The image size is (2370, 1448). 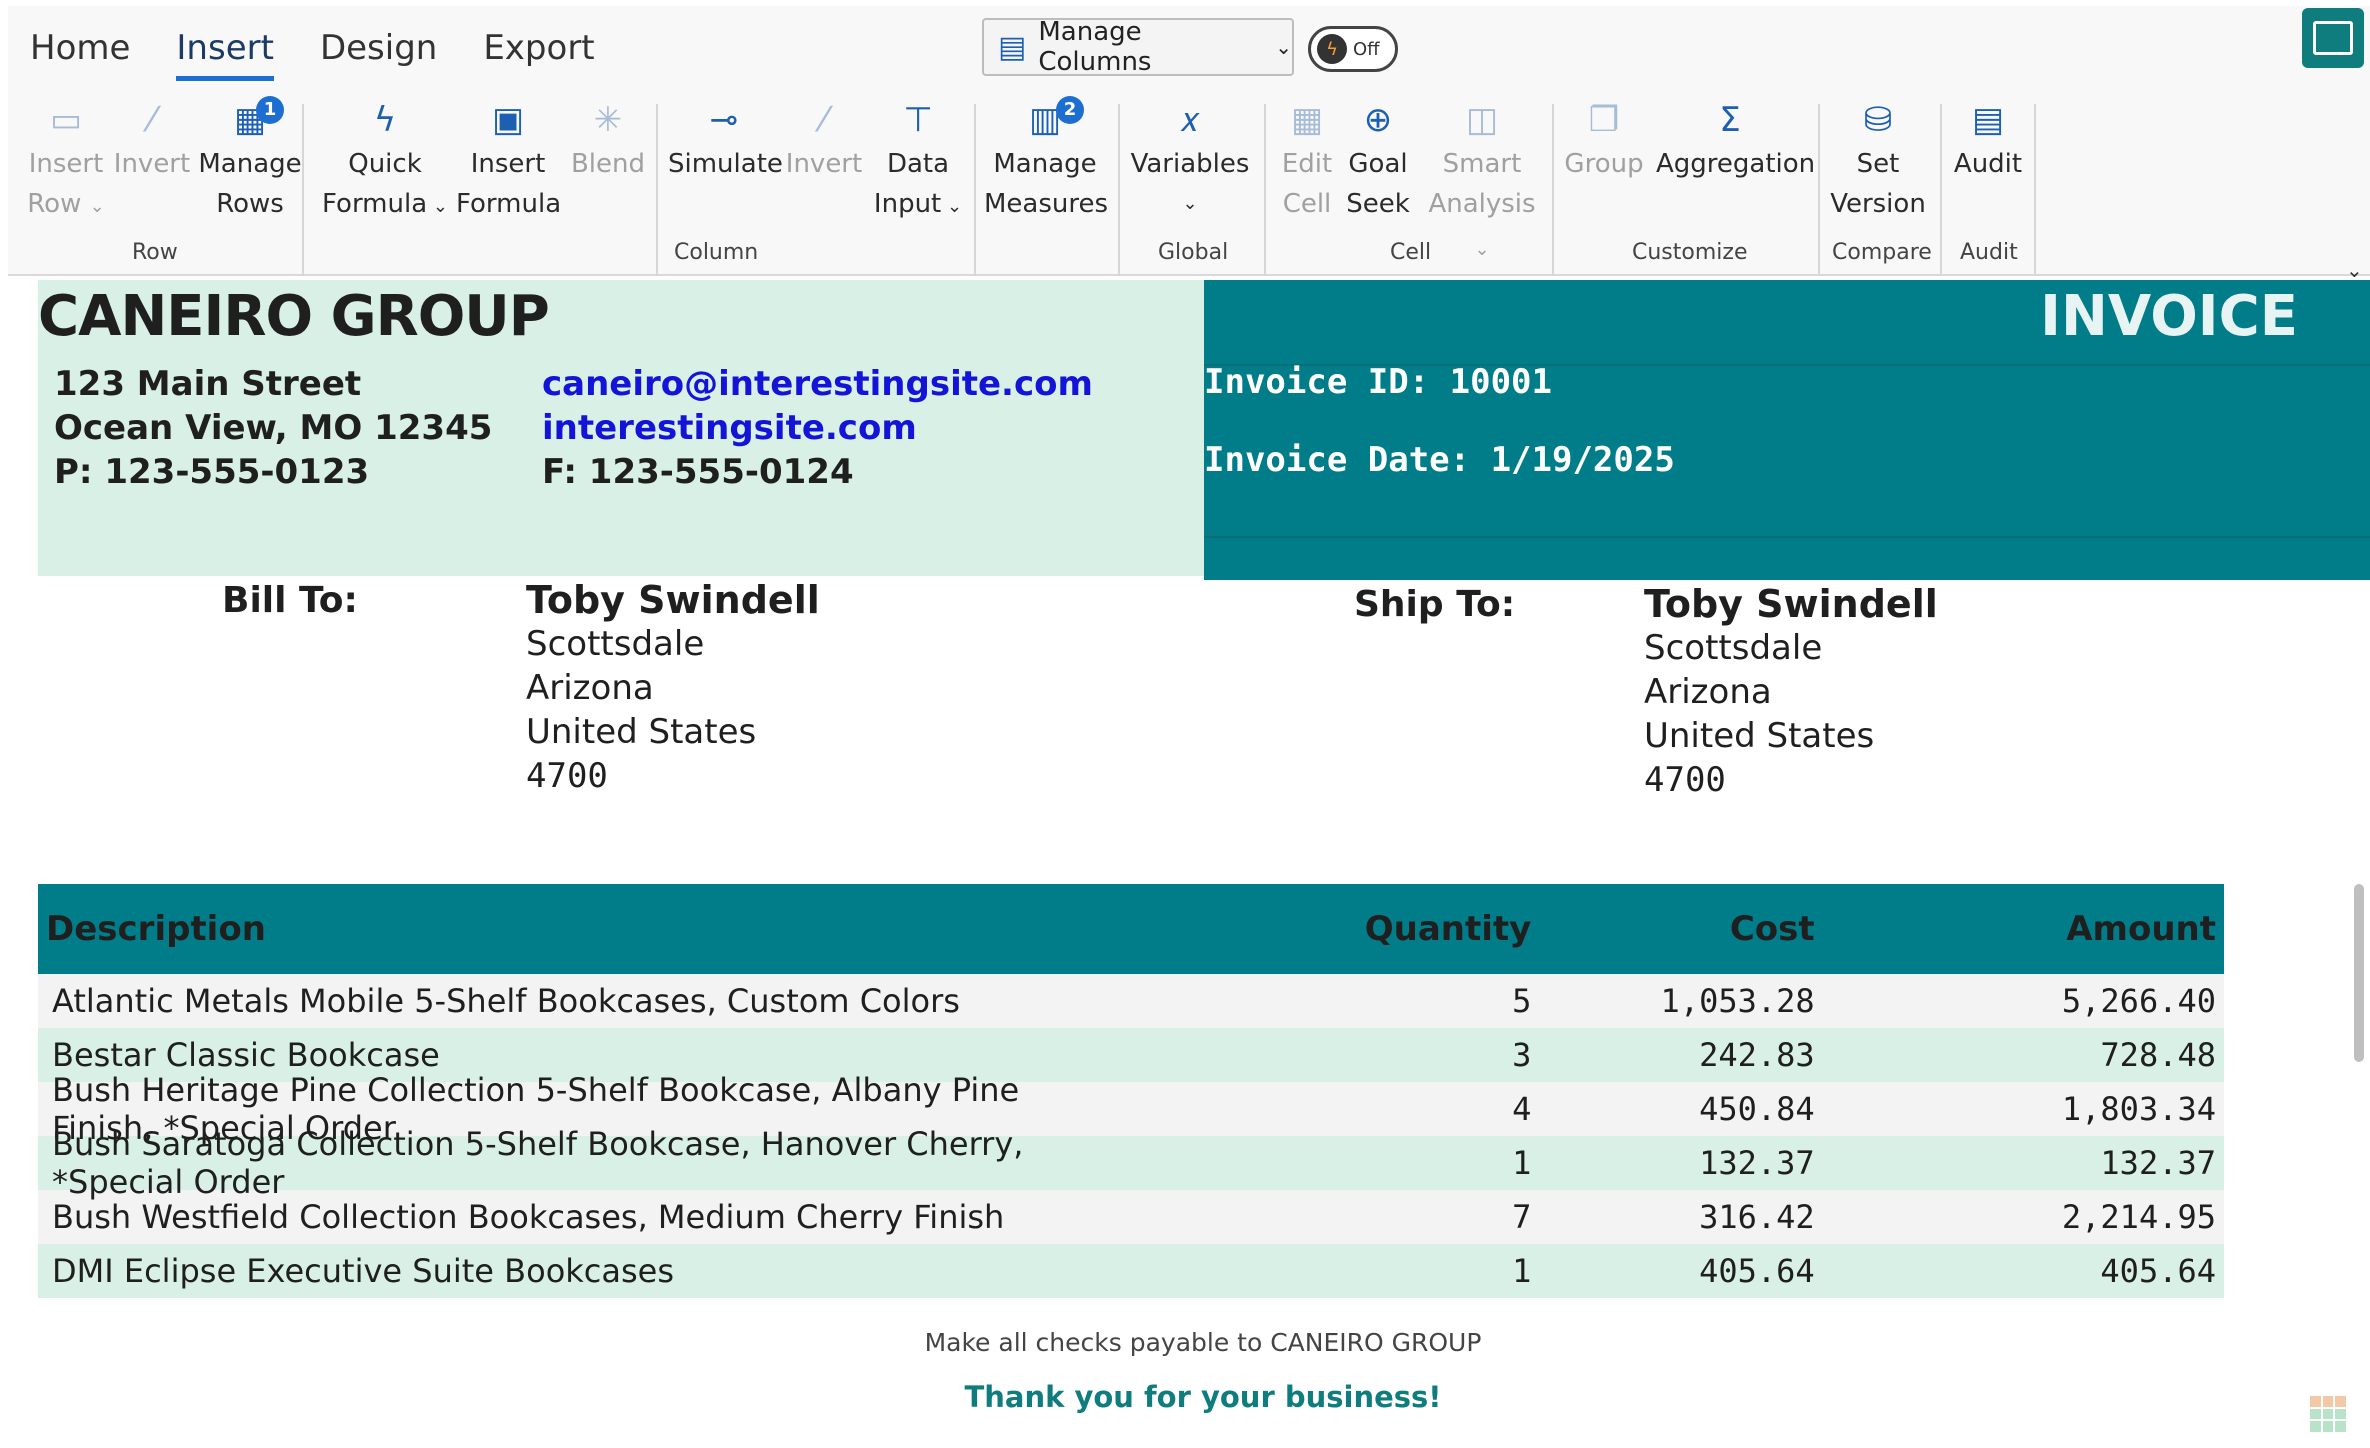 What do you see at coordinates (817, 384) in the screenshot?
I see `email-link: caneiro@interestingsite.com` at bounding box center [817, 384].